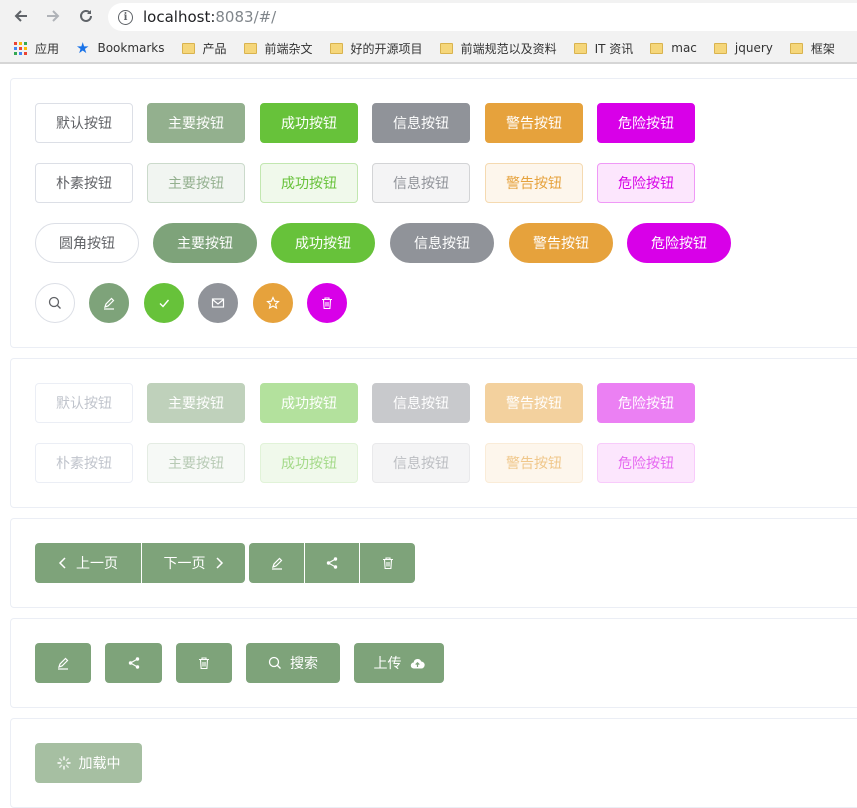 The width and height of the screenshot is (857, 808). Describe the element at coordinates (47, 48) in the screenshot. I see `bookmark-label: 应用` at that location.